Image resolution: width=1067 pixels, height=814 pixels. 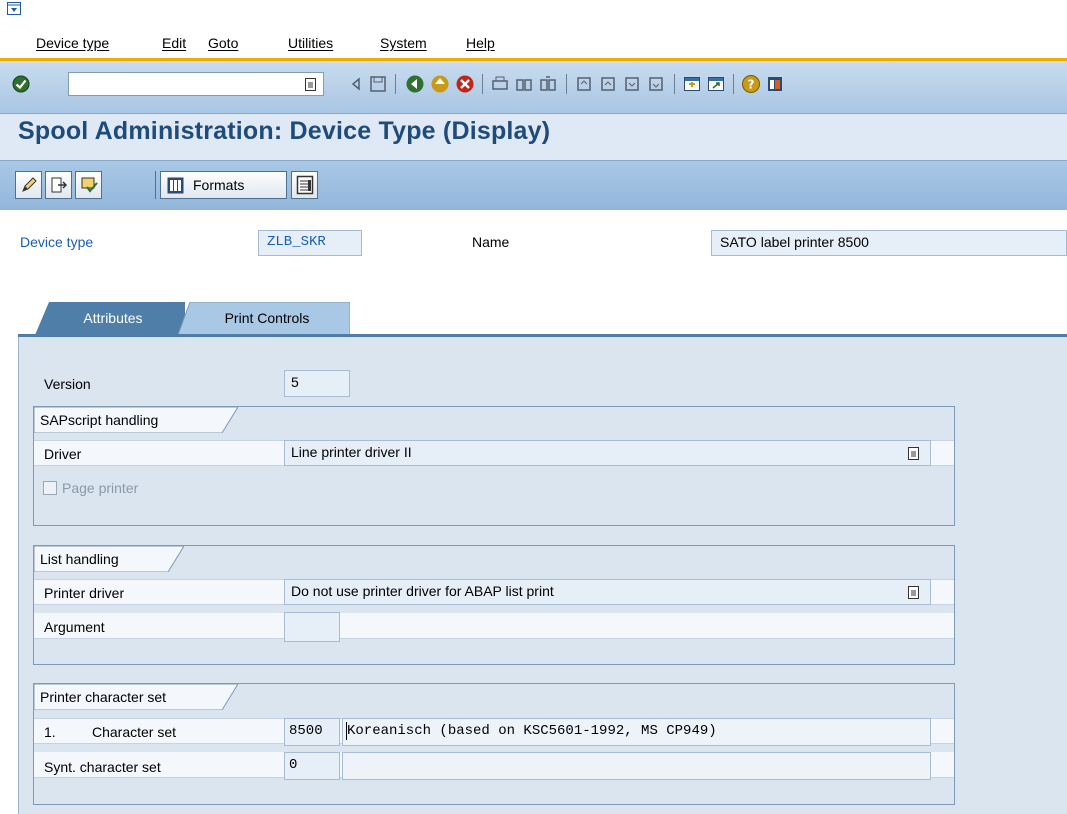 What do you see at coordinates (74, 627) in the screenshot?
I see `argument-label: Argument` at bounding box center [74, 627].